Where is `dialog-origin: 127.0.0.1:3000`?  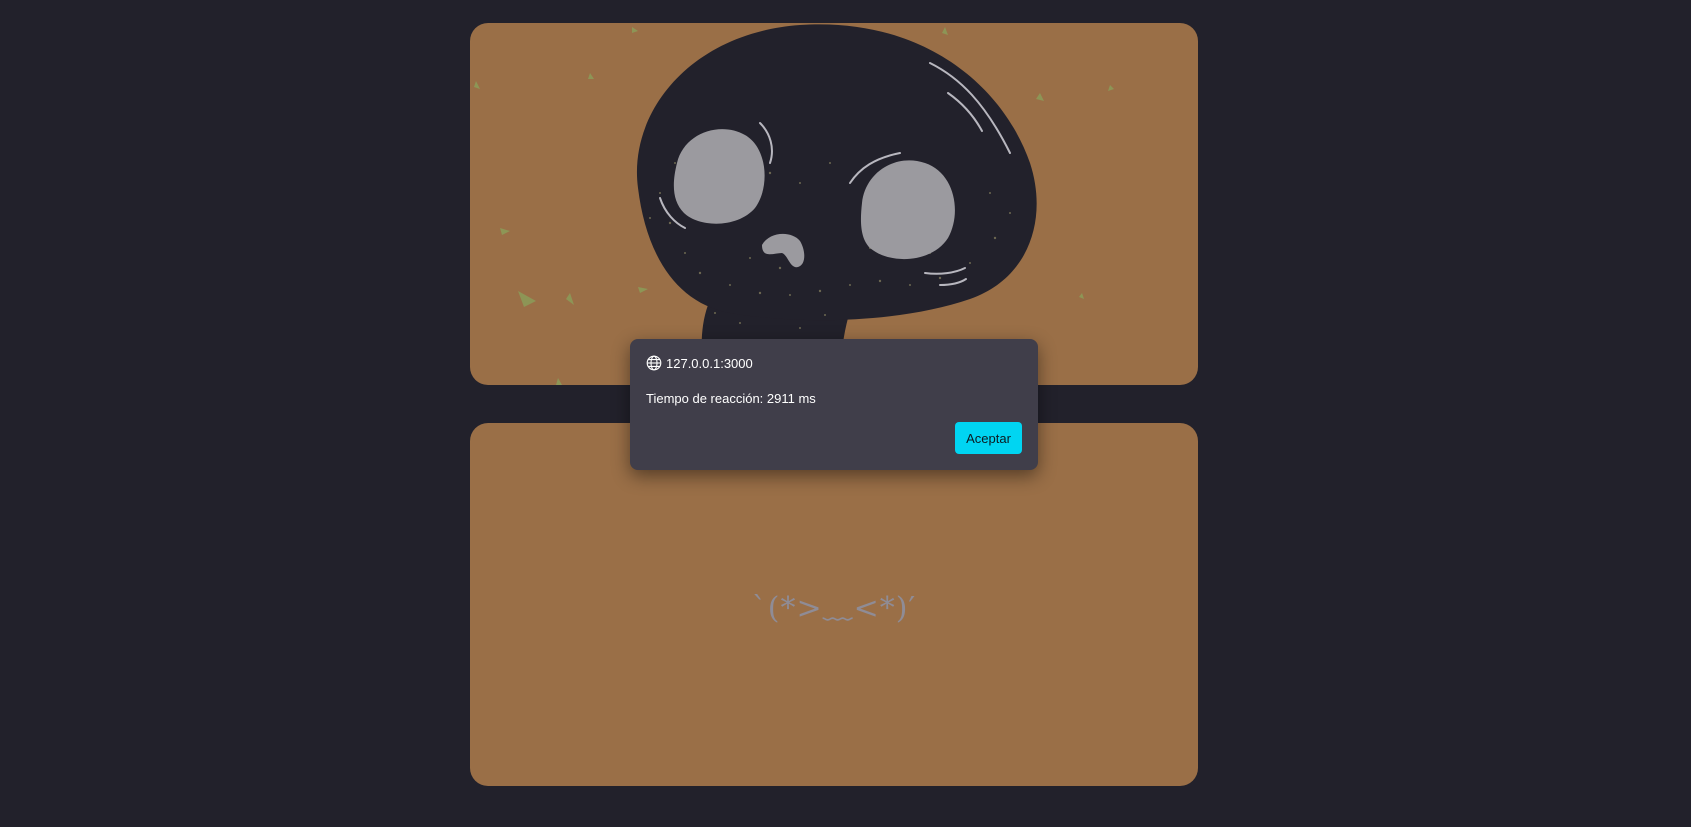
dialog-origin: 127.0.0.1:3000 is located at coordinates (699, 363).